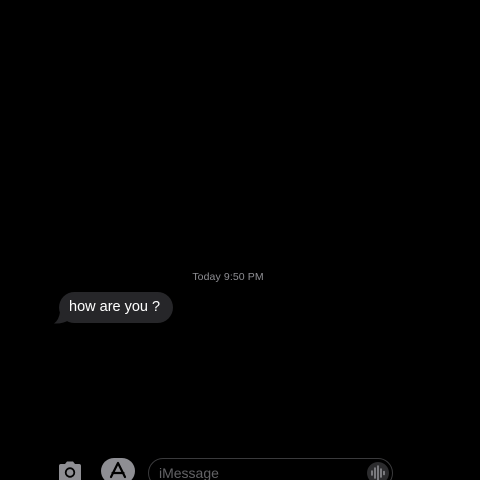 The width and height of the screenshot is (480, 480). I want to click on message-timestamp: Today 9:50 PM, so click(228, 277).